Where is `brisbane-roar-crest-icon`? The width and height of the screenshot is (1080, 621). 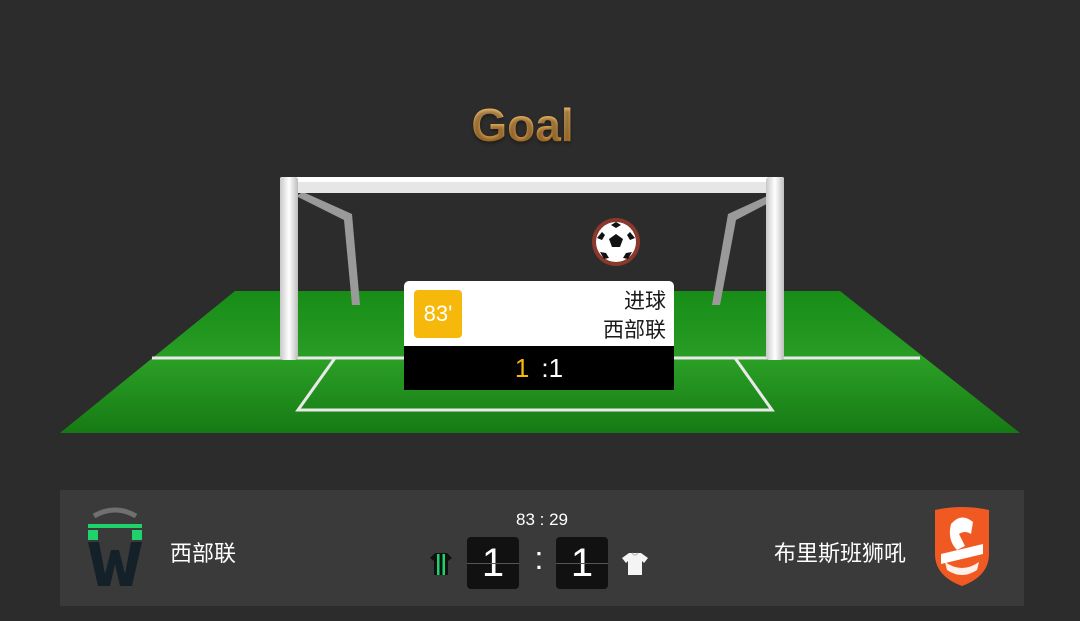
brisbane-roar-crest-icon is located at coordinates (962, 546).